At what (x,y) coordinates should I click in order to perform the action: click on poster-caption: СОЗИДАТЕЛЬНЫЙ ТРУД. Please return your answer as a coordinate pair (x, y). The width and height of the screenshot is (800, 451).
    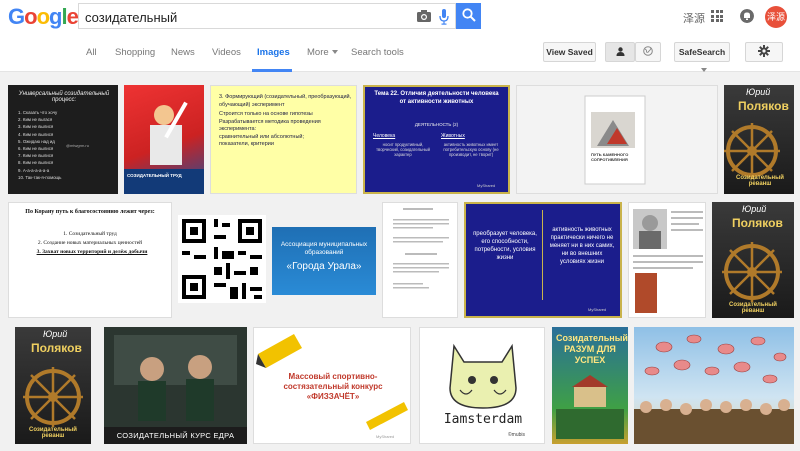
    Looking at the image, I should click on (154, 175).